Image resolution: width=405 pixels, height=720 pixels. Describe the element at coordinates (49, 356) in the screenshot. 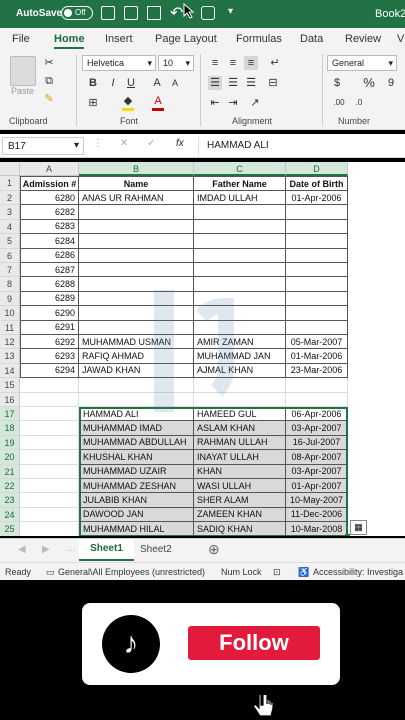

I see `table-cell: 6293` at that location.